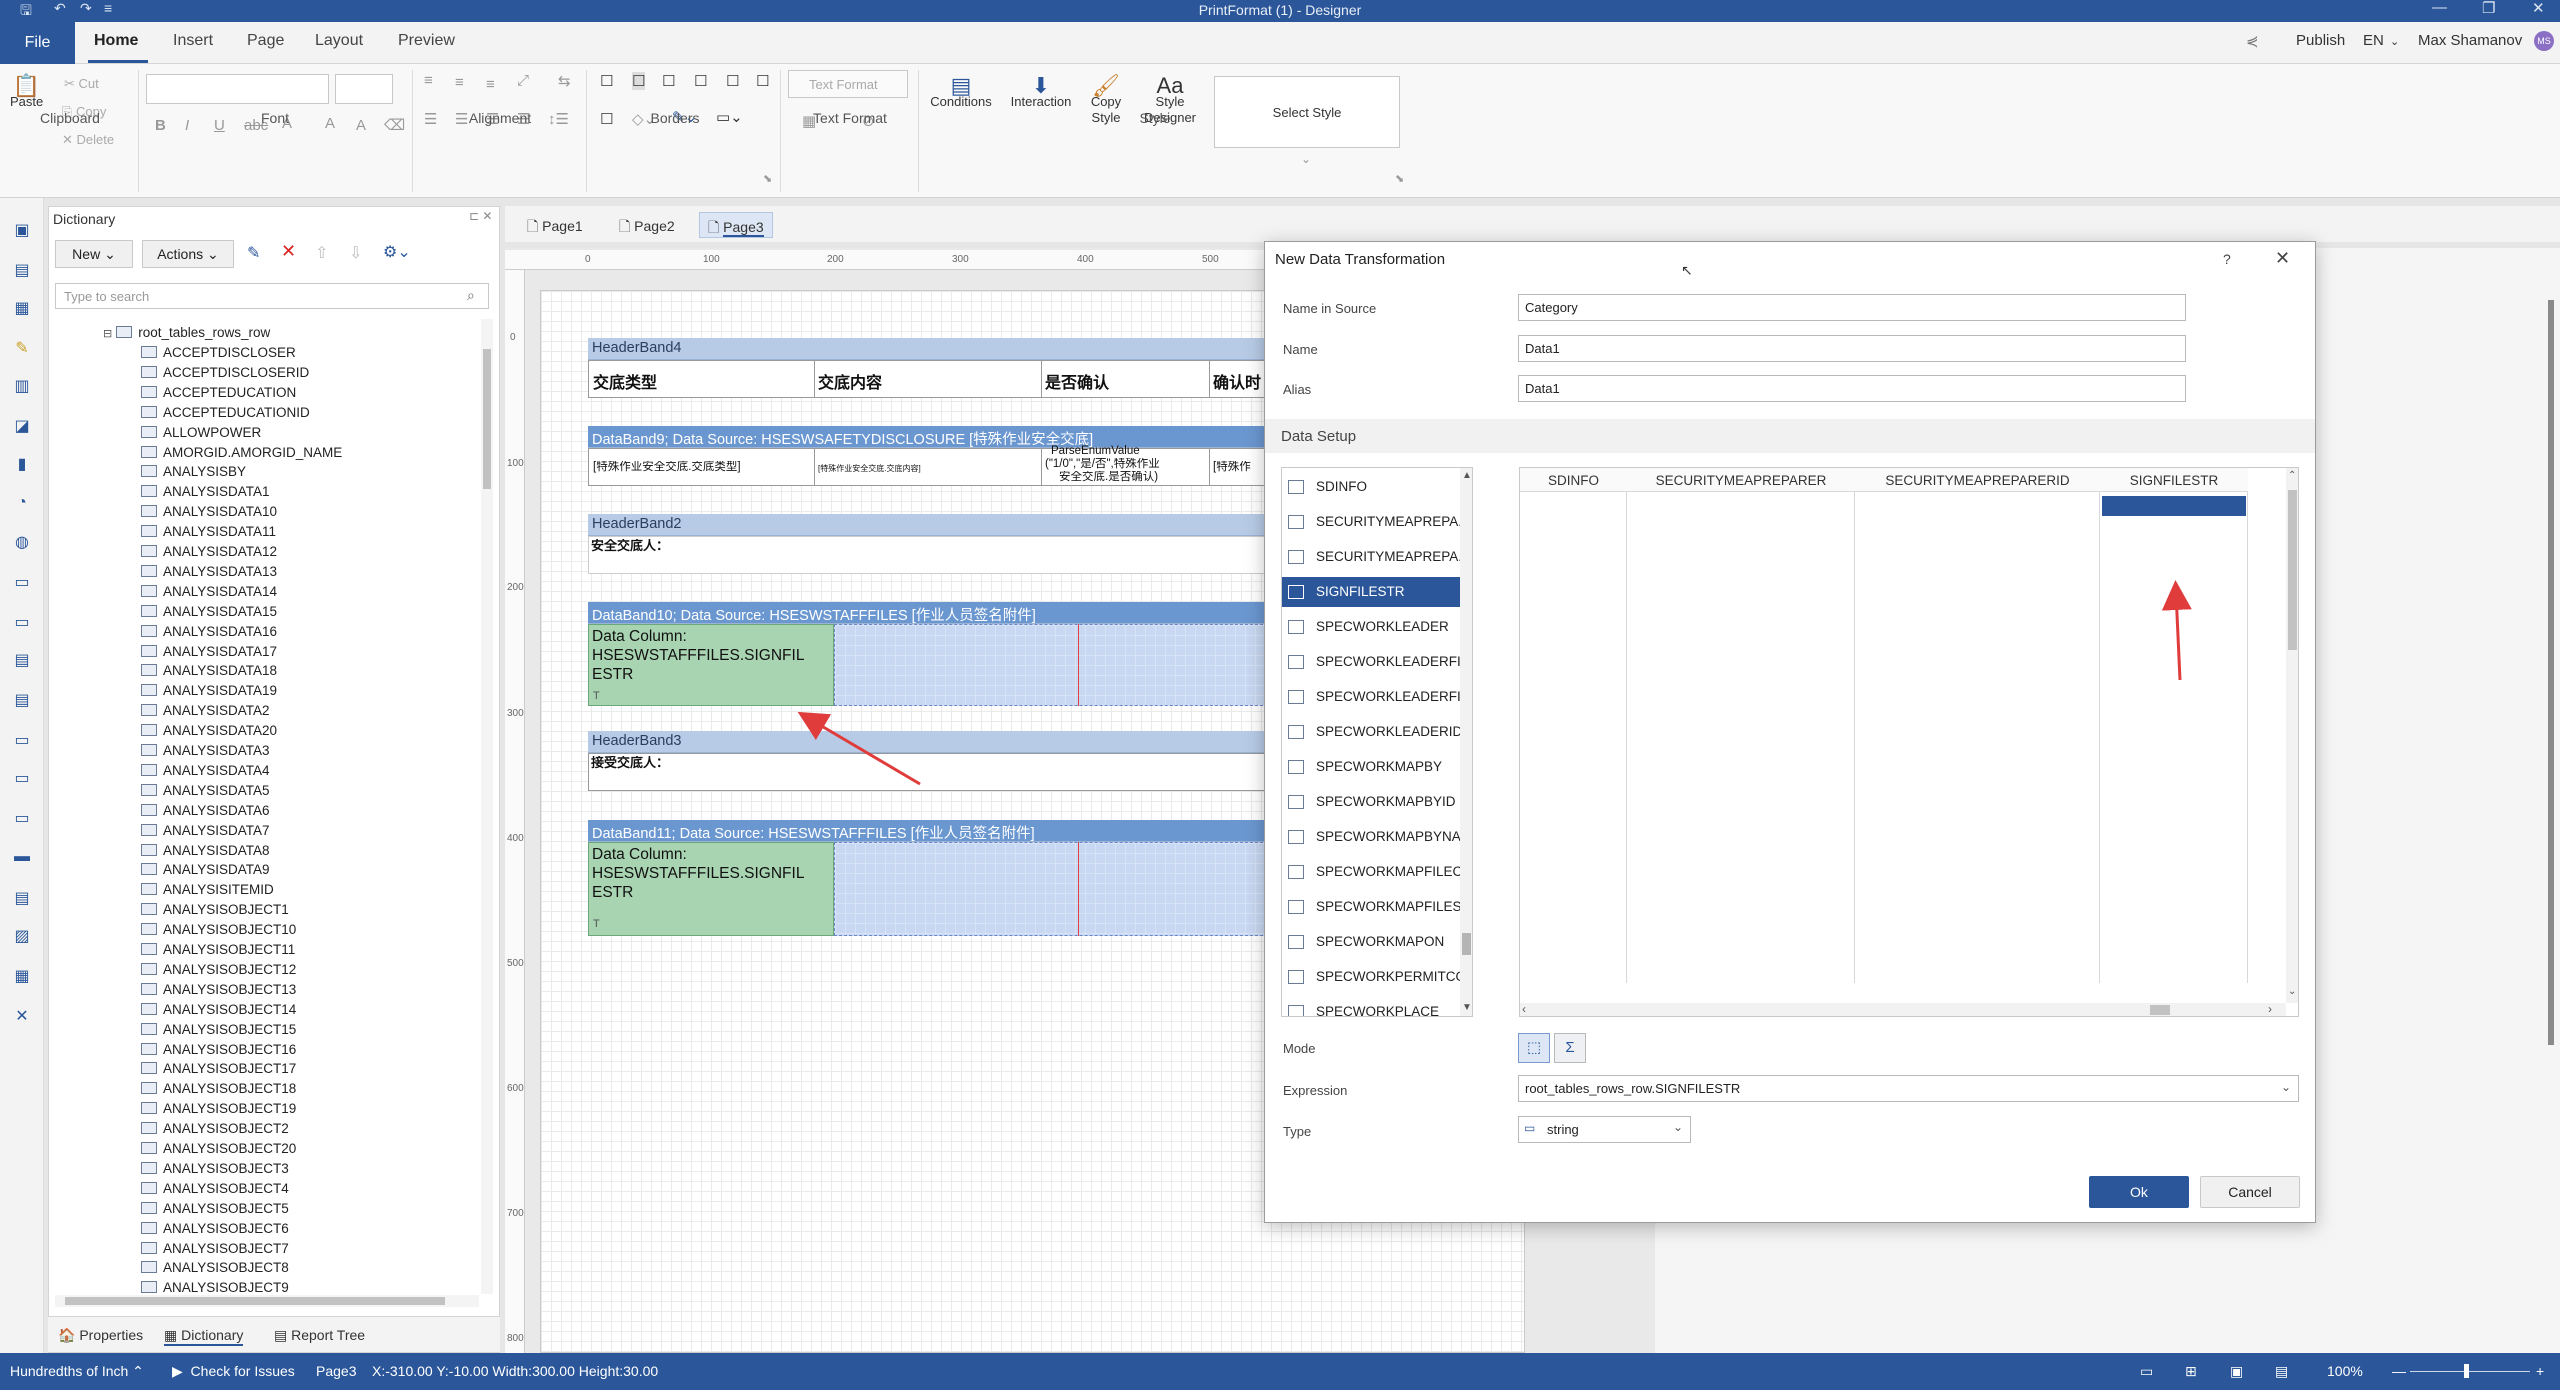 This screenshot has height=1390, width=2560. I want to click on tree-item: ANALYSISDATA20, so click(209, 733).